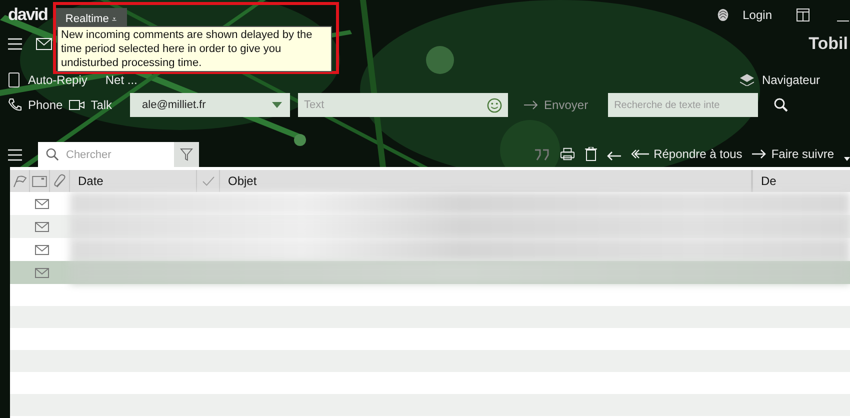  What do you see at coordinates (613, 156) in the screenshot?
I see `reply-arrow-icon` at bounding box center [613, 156].